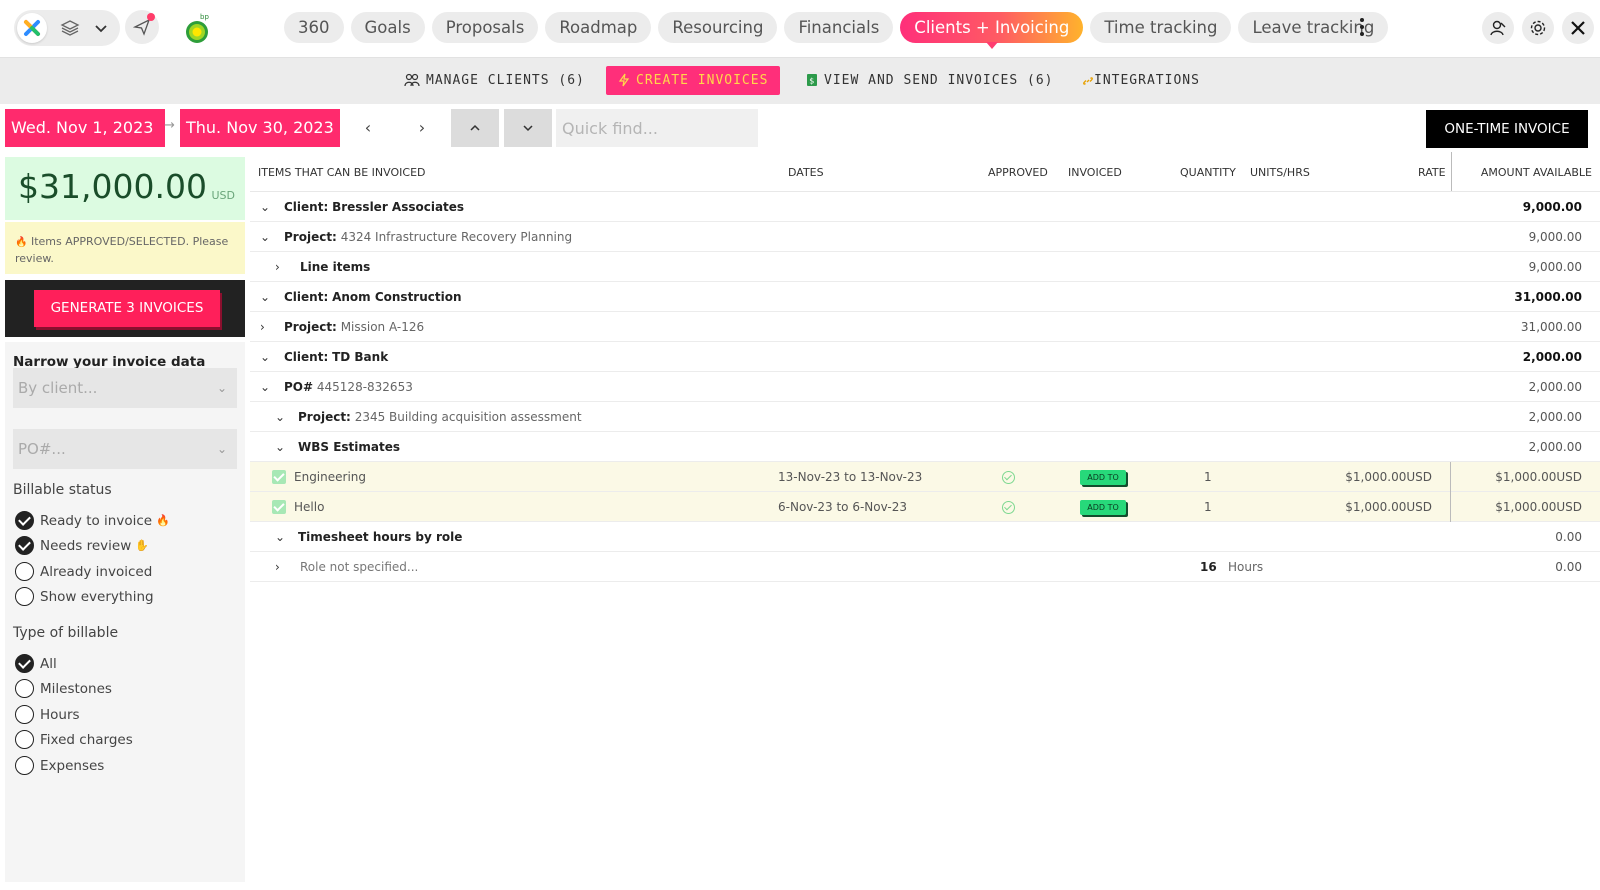  I want to click on table-row: ⌄ WBS Estimates 2,000.00, so click(925, 447).